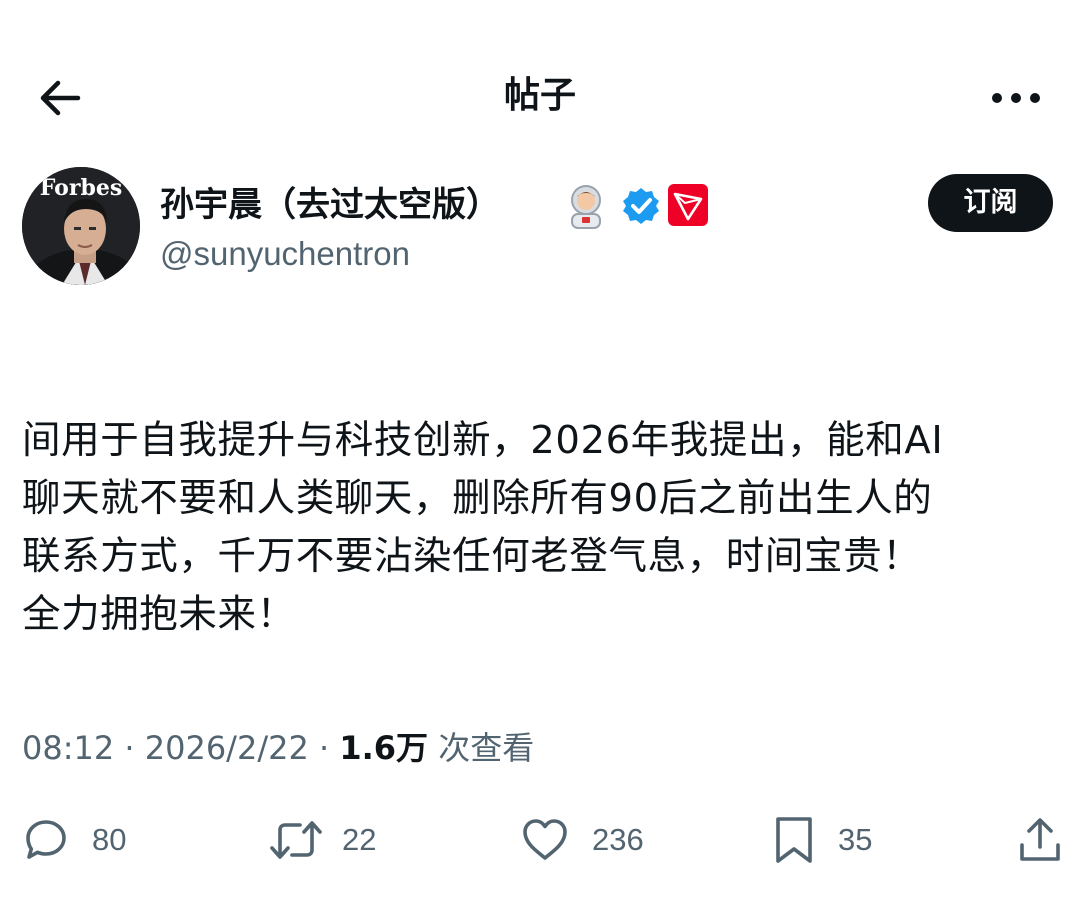 The image size is (1080, 897). What do you see at coordinates (582, 840) in the screenshot?
I see `like-button: 236` at bounding box center [582, 840].